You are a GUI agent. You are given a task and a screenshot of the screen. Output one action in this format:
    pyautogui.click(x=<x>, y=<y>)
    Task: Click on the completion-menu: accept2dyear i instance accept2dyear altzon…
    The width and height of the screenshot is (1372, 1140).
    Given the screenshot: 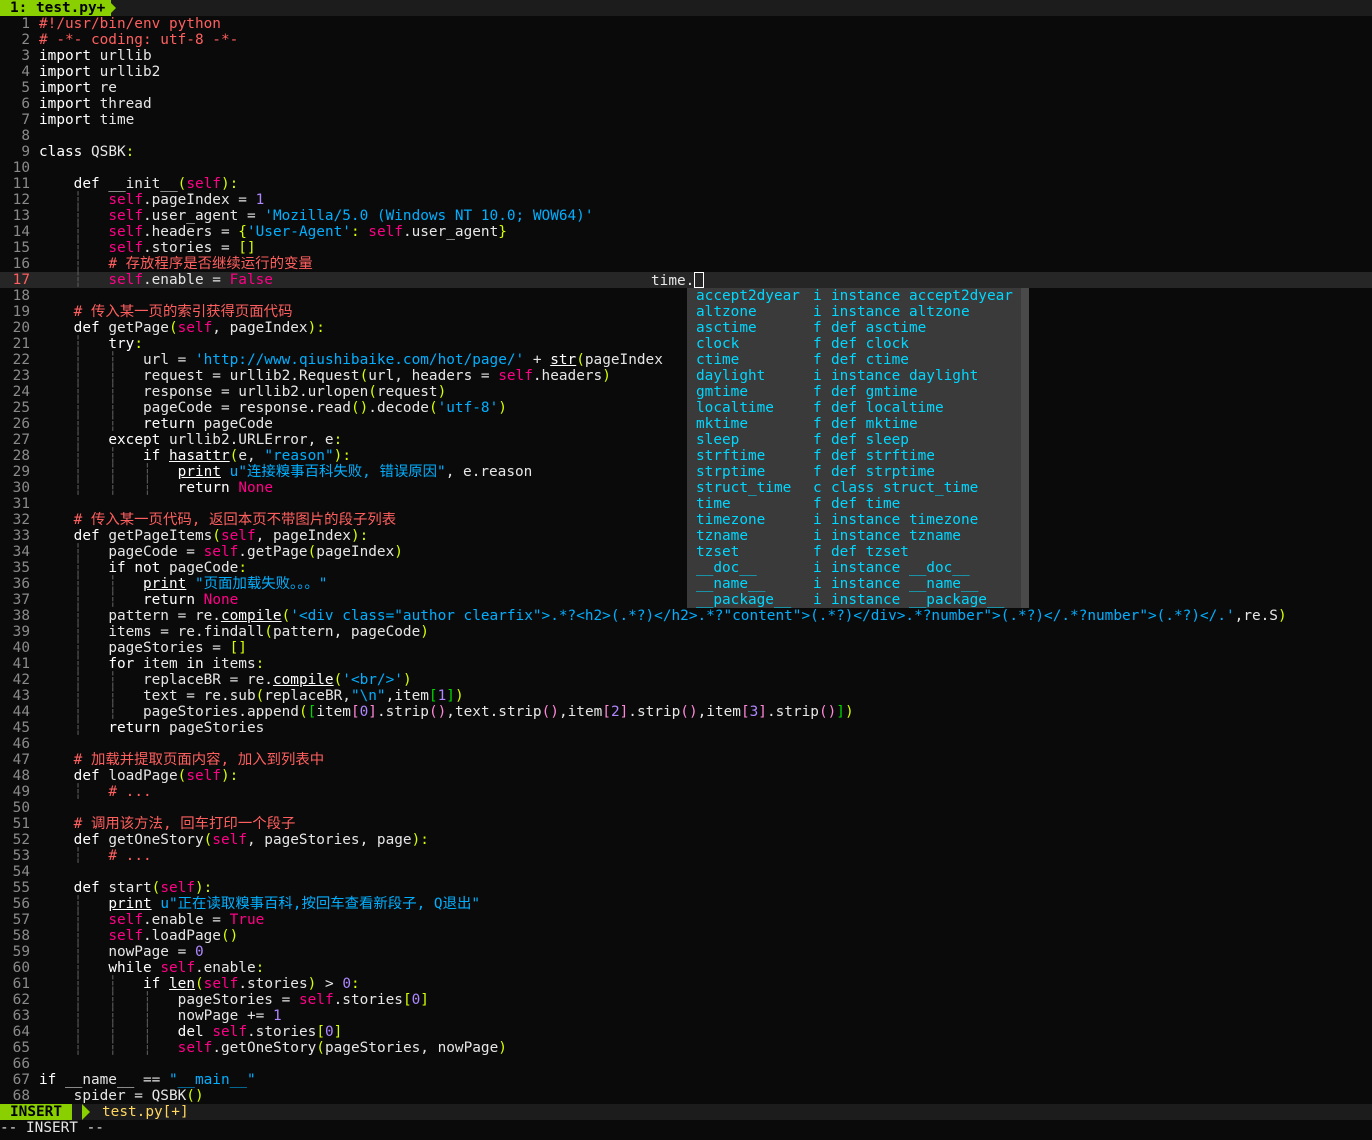 What is the action you would take?
    pyautogui.click(x=858, y=448)
    